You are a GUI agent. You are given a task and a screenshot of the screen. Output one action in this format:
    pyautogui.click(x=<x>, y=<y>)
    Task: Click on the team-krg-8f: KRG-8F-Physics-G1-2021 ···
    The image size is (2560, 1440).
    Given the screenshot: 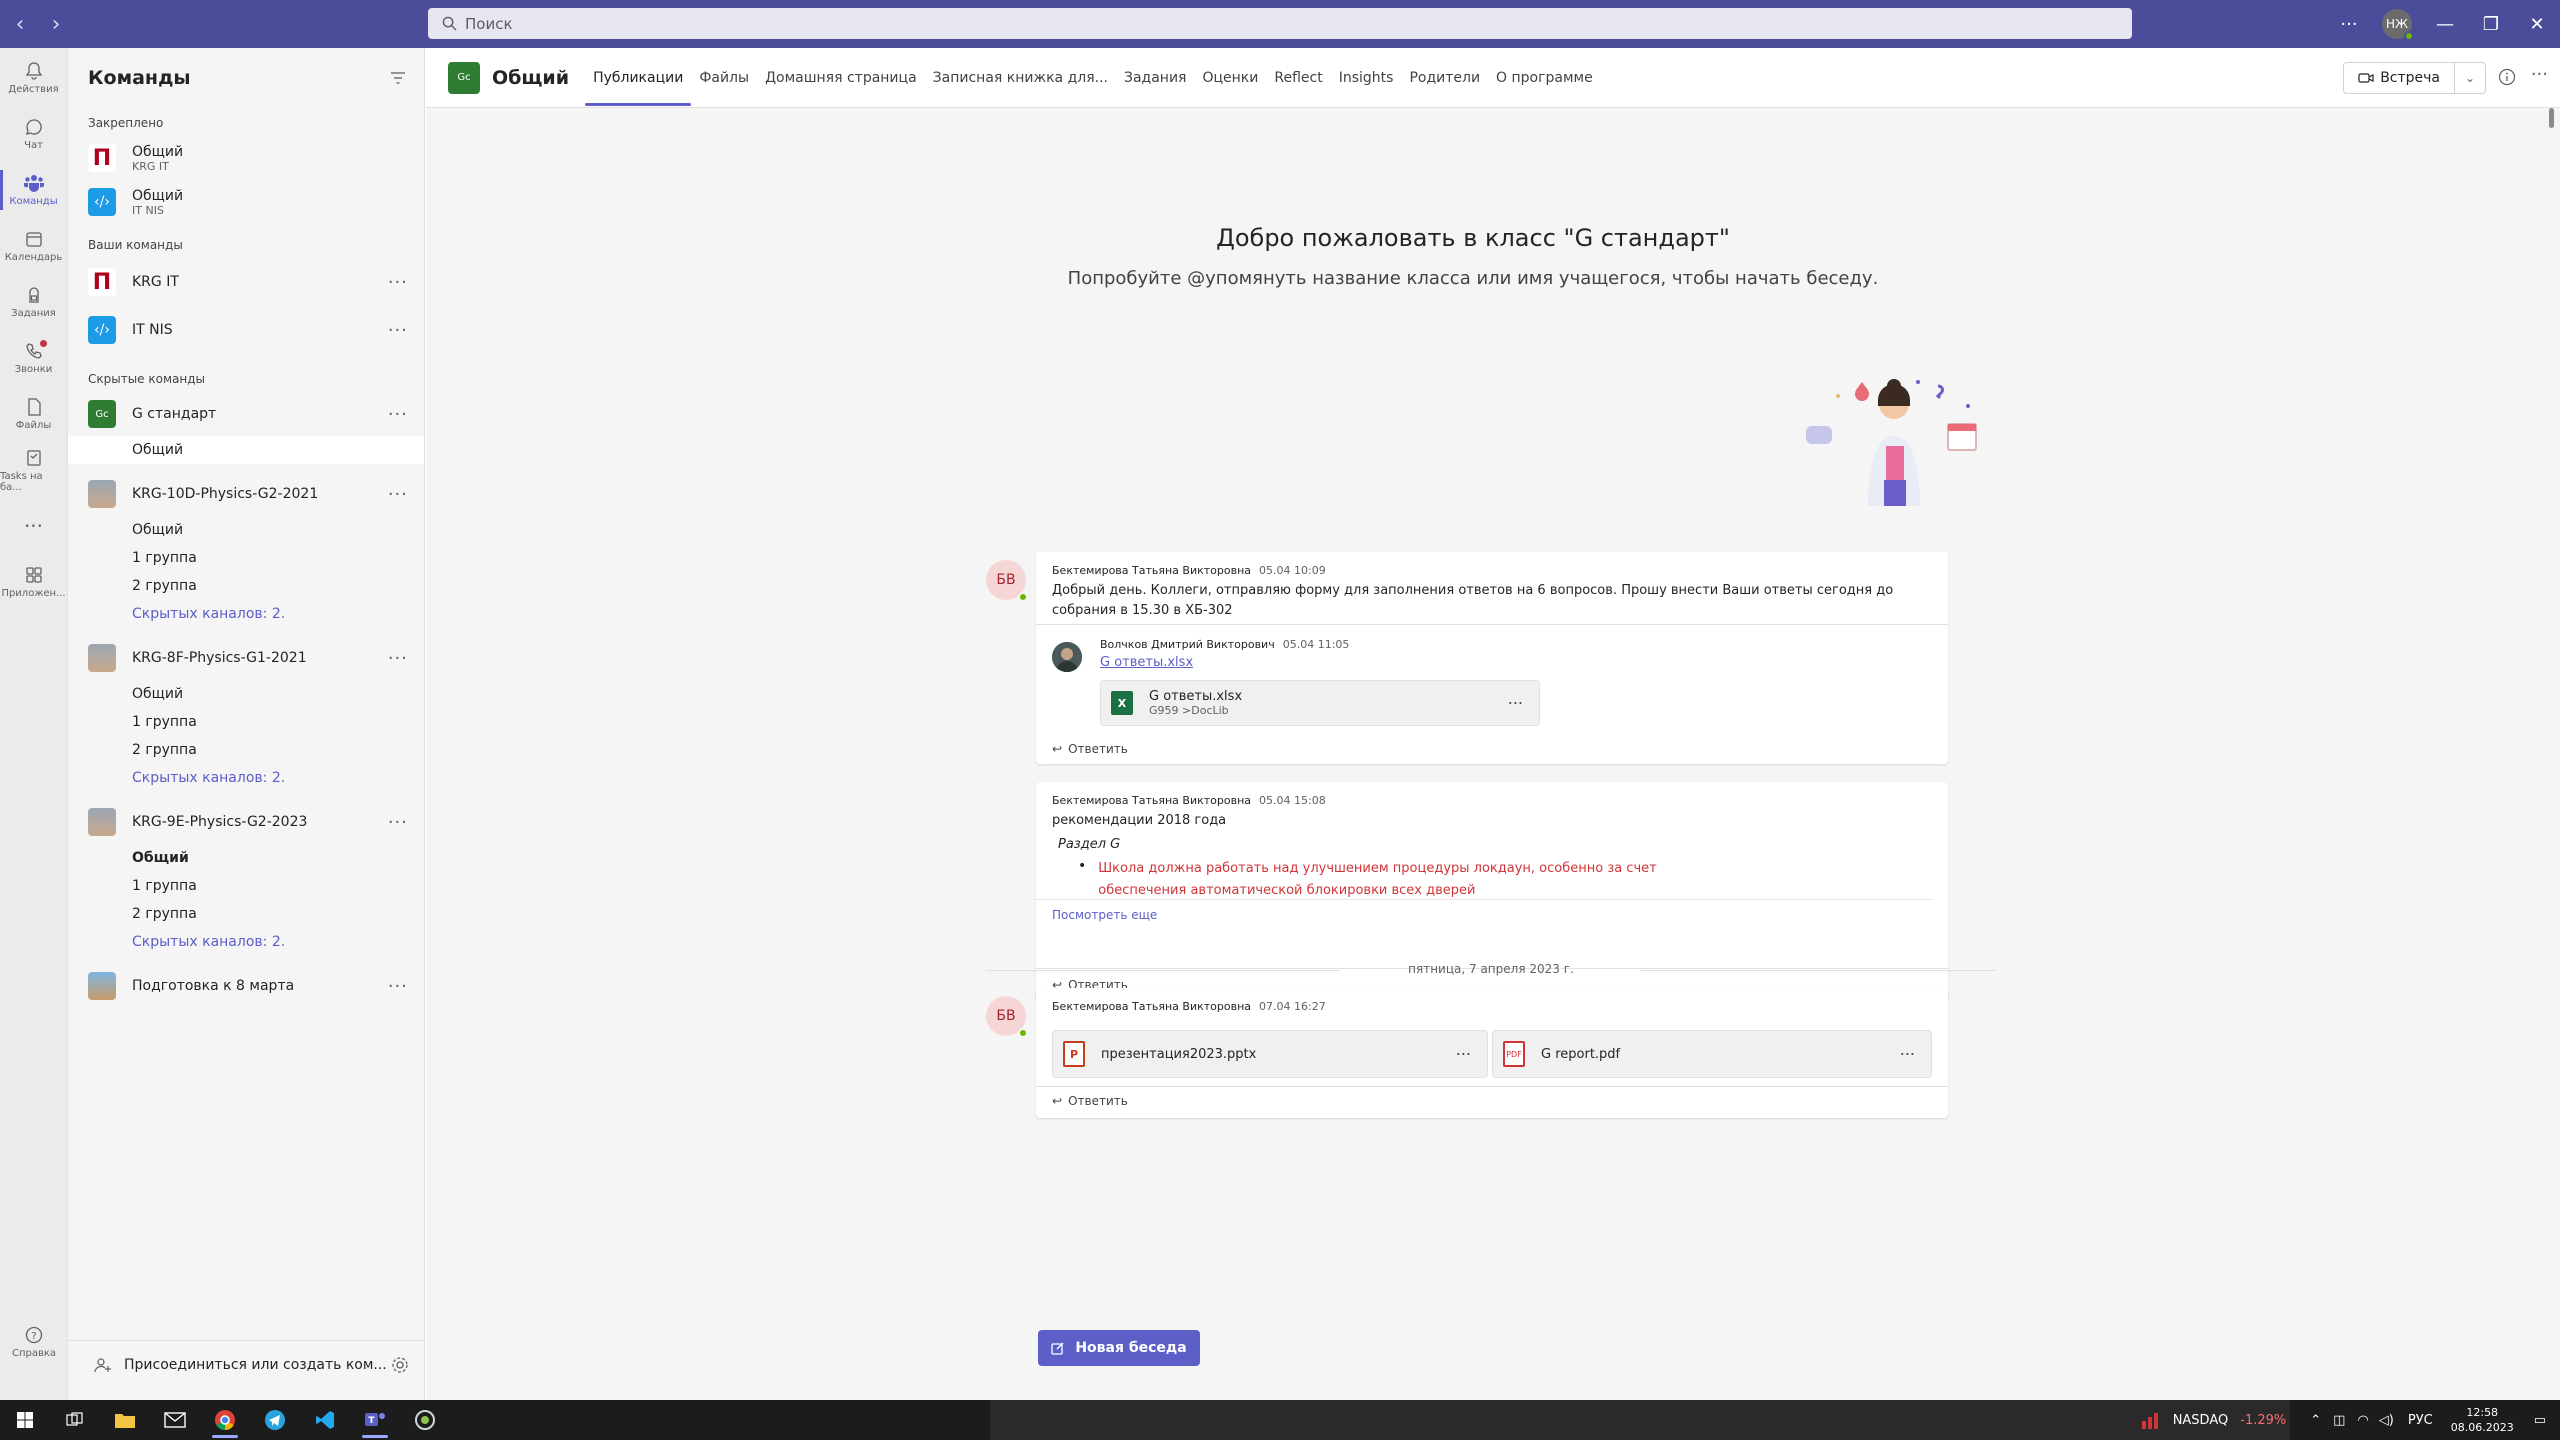 What is the action you would take?
    pyautogui.click(x=246, y=658)
    